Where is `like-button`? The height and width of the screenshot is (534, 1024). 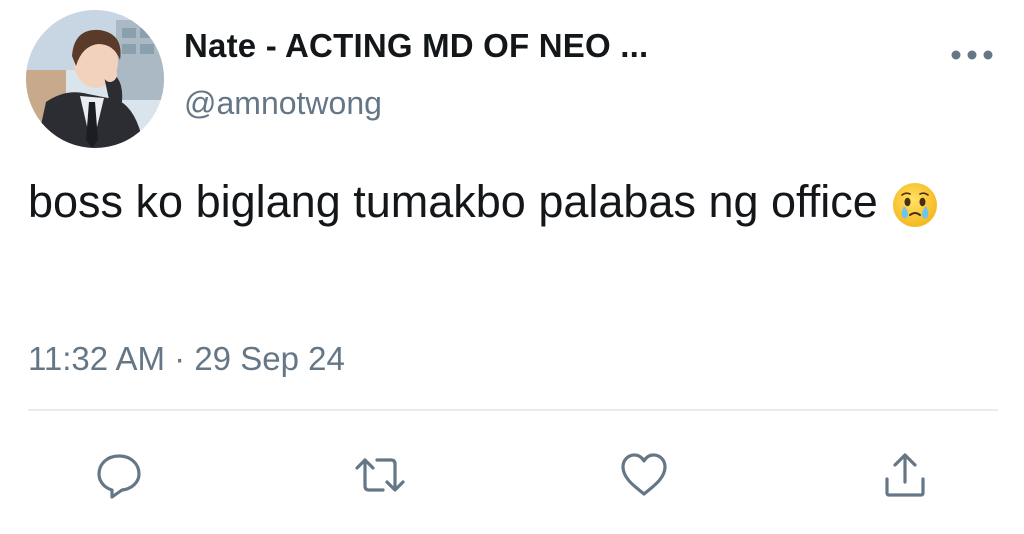
like-button is located at coordinates (644, 475).